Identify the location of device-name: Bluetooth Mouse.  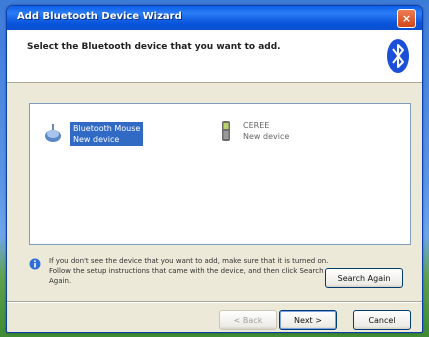
(107, 128).